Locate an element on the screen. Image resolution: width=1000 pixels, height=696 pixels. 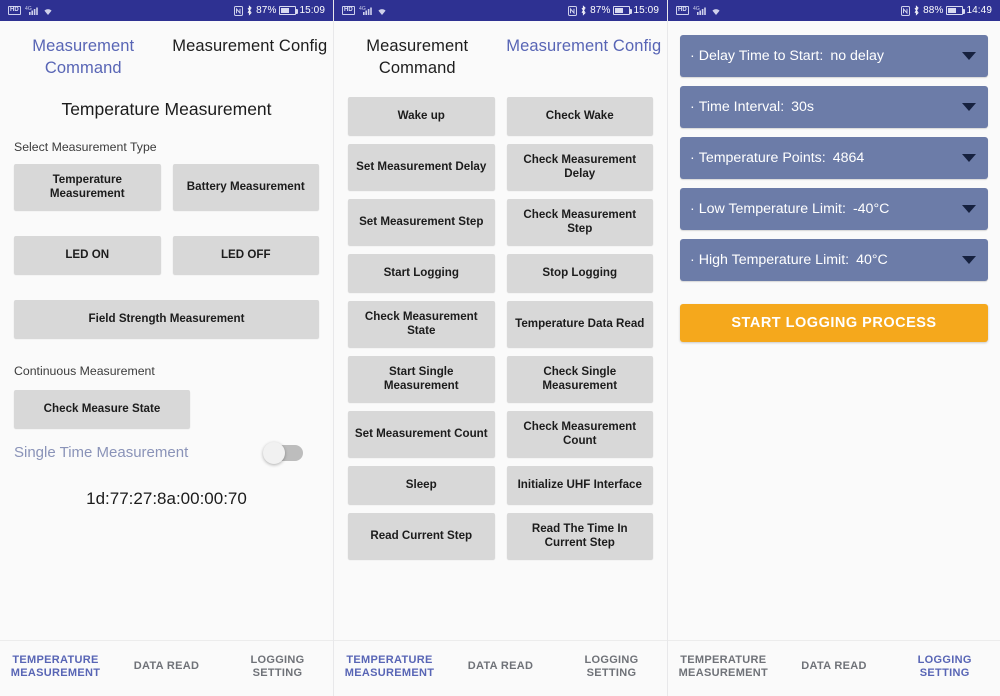
check-measurement-step-button: Check Measurement Step is located at coordinates (579, 222).